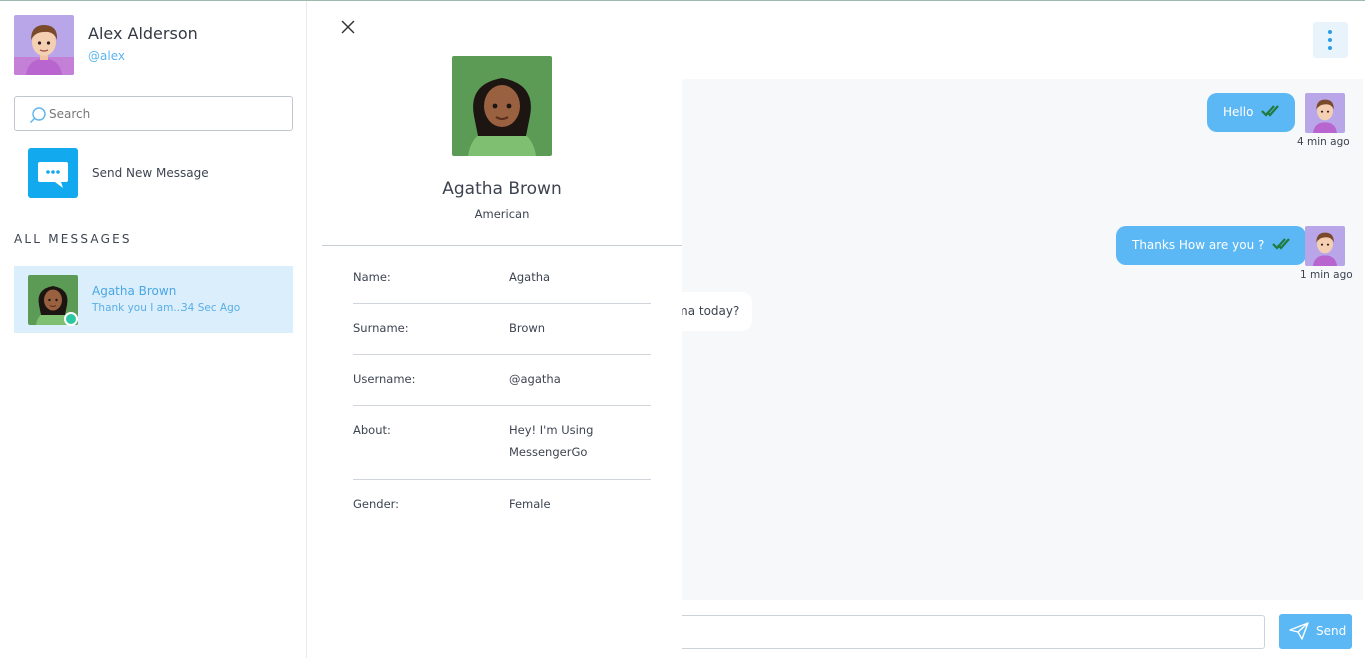  Describe the element at coordinates (381, 328) in the screenshot. I see `field-label: Surname:` at that location.